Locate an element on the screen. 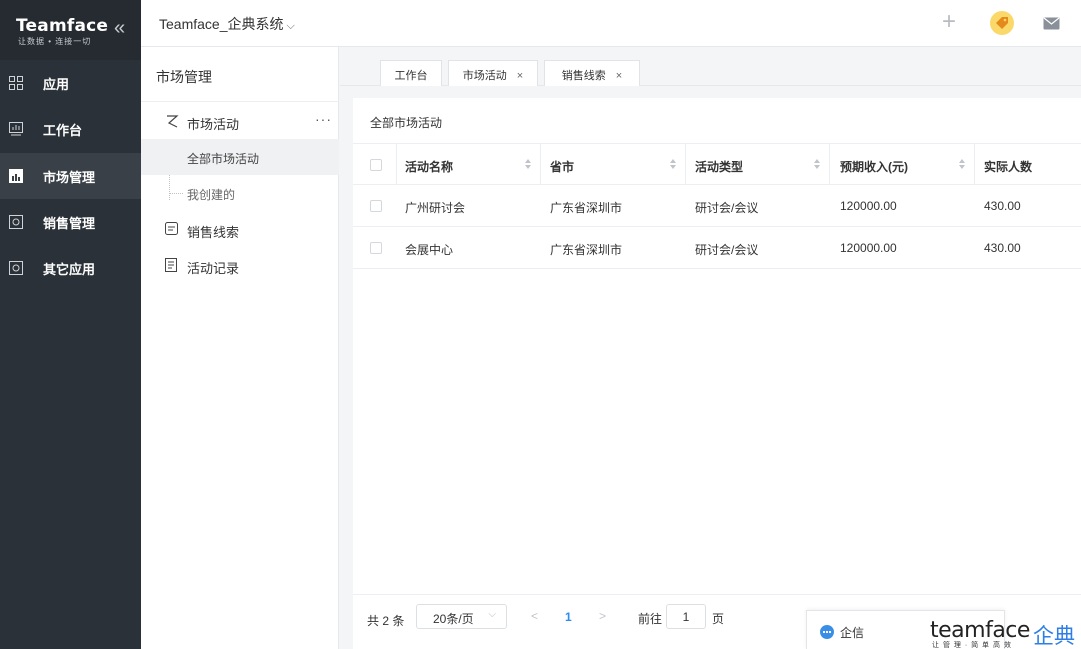 This screenshot has height=649, width=1081. table-row: 会展中心 广东省深圳市 研讨会/会议 120000.00 430.00 is located at coordinates (717, 248).